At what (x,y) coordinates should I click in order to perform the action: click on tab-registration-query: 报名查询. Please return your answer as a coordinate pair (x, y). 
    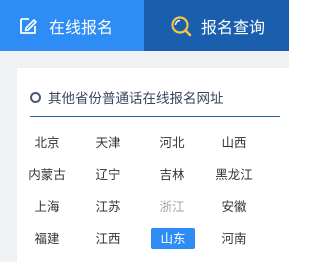
    Looking at the image, I should click on (216, 25).